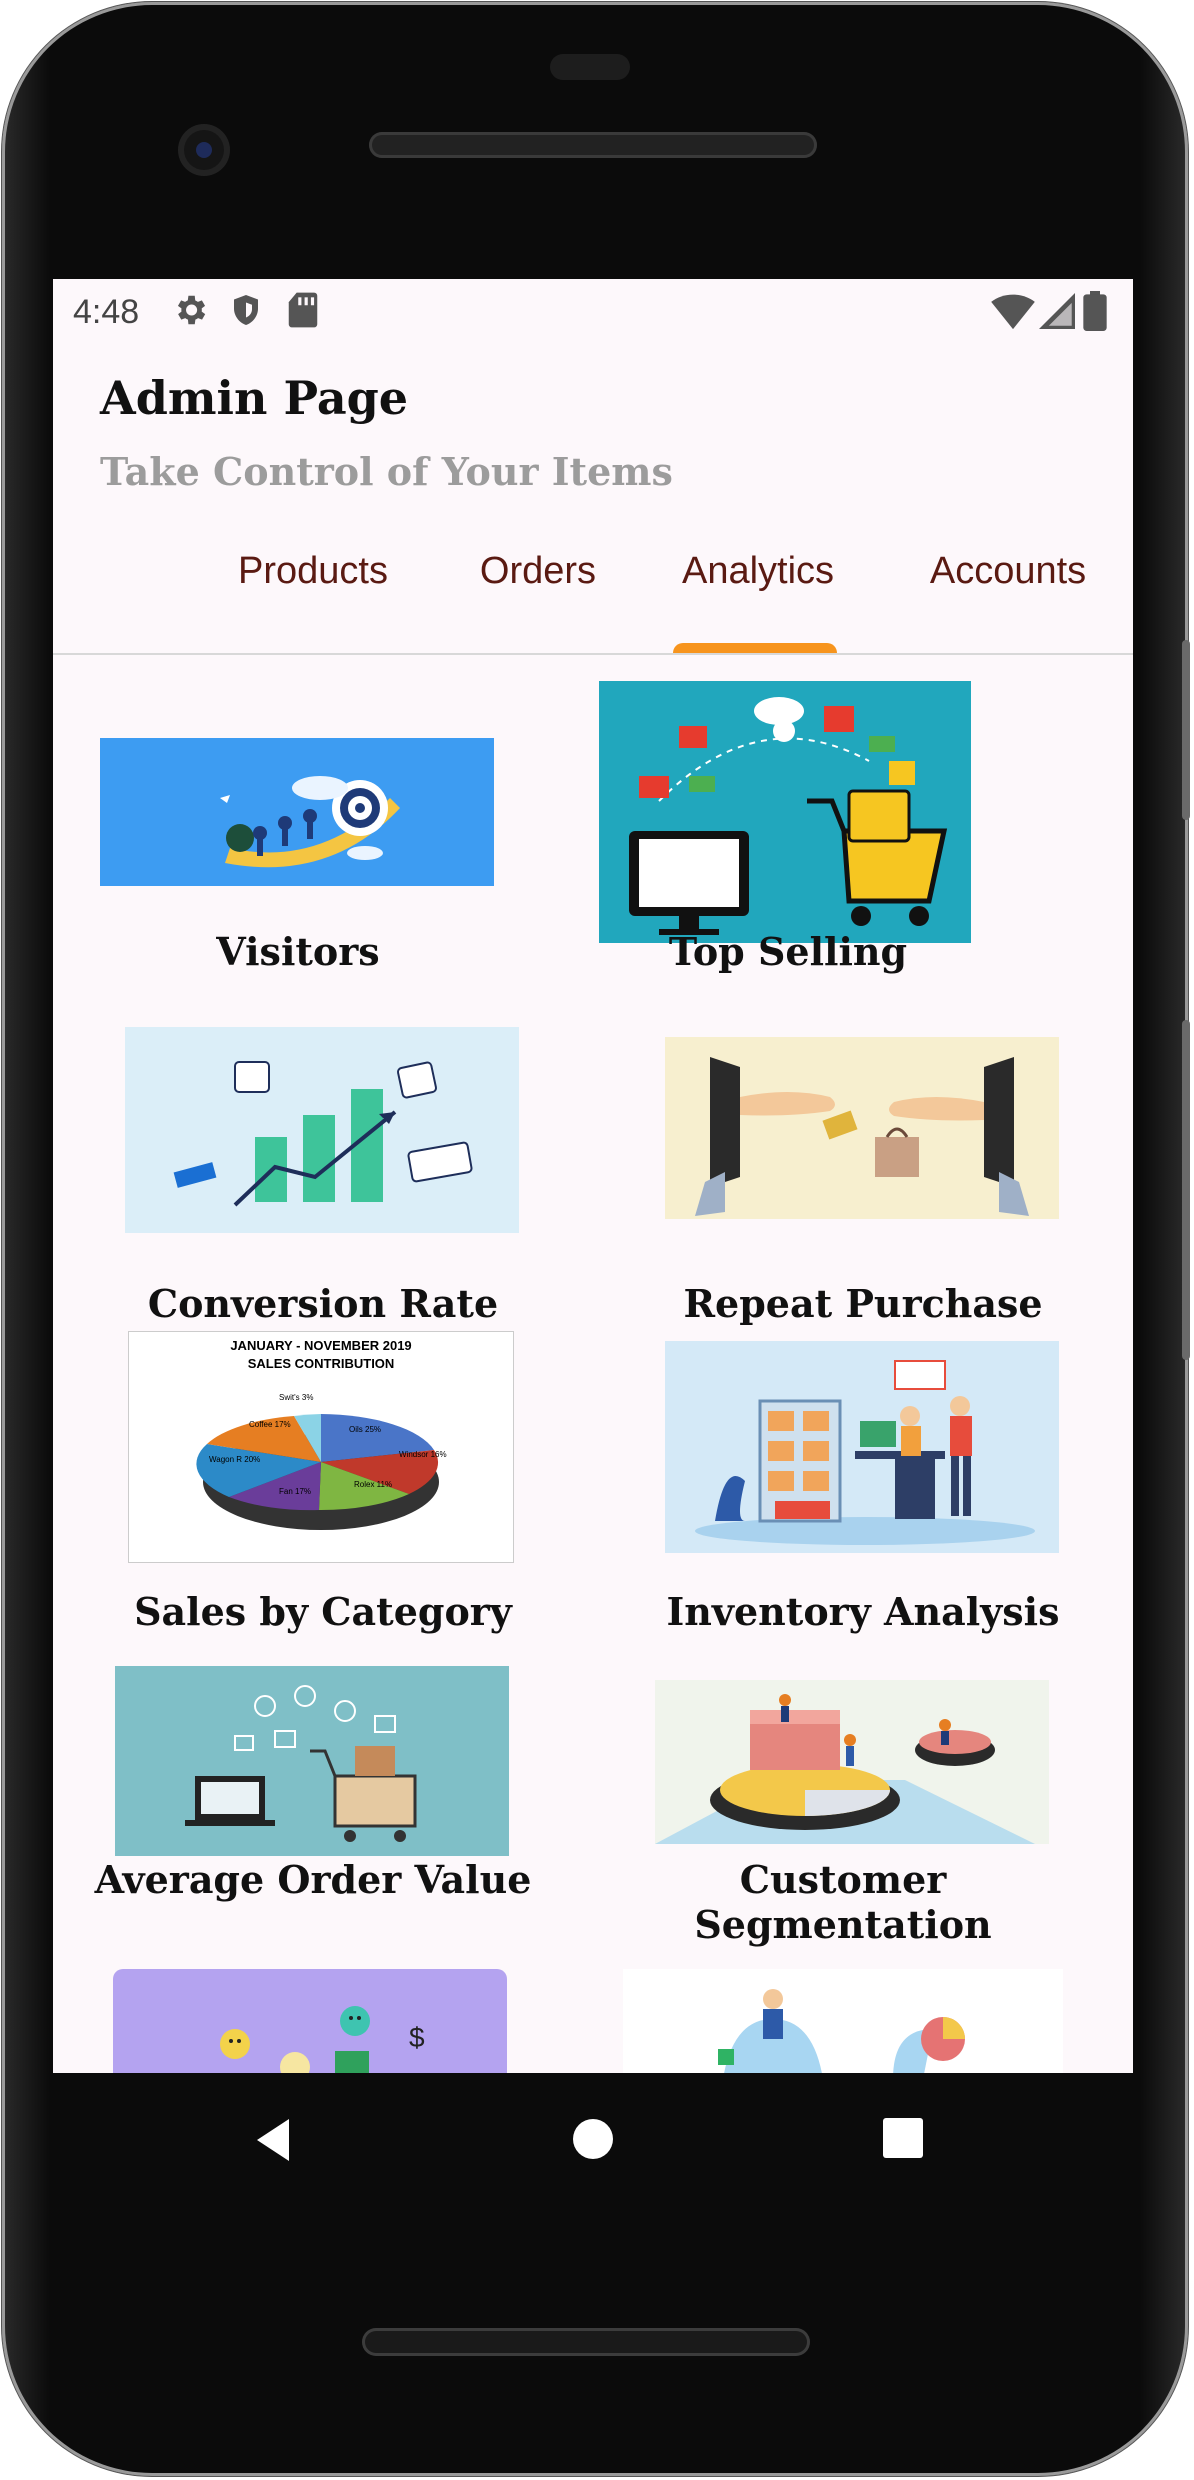 The height and width of the screenshot is (2480, 1194). I want to click on card-visitors: Visitors, so click(323, 839).